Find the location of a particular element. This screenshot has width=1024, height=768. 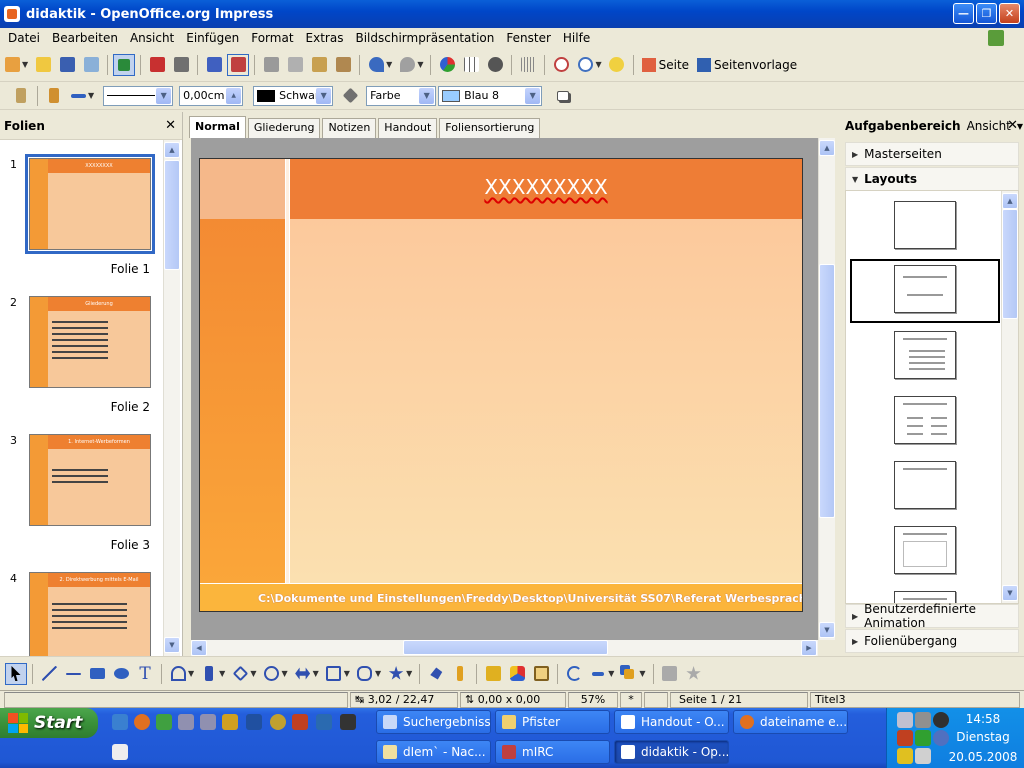

quicklaunch-winamp-icon is located at coordinates (278, 722).